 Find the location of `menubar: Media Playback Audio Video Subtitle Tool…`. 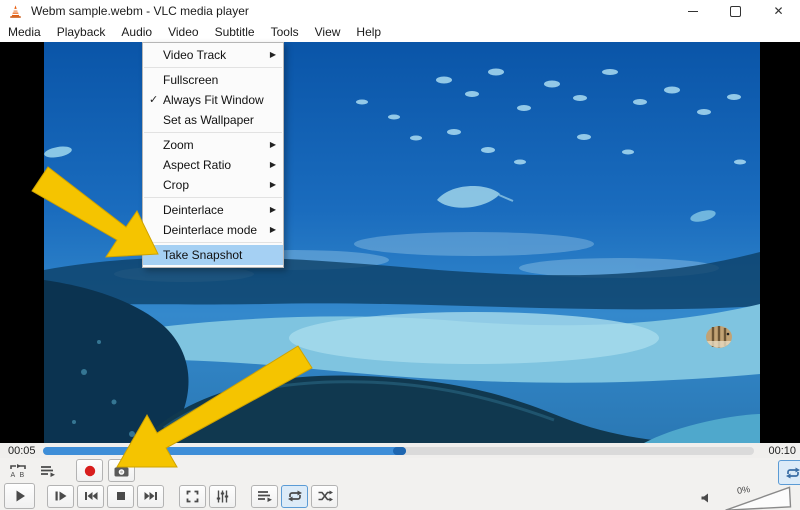

menubar: Media Playback Audio Video Subtitle Tool… is located at coordinates (400, 32).